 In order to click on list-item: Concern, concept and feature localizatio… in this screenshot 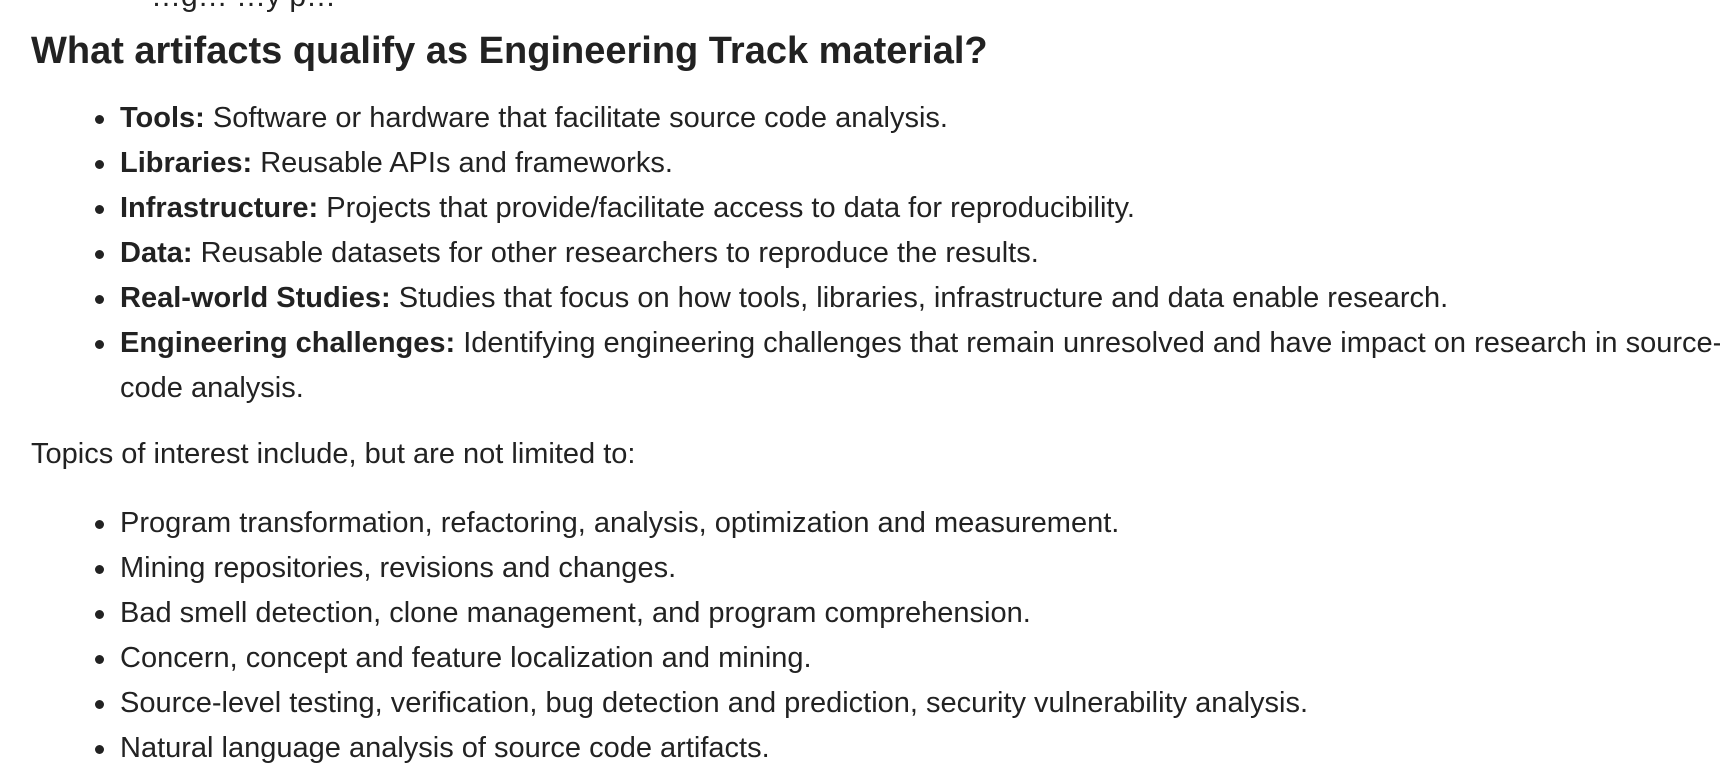, I will do `click(861, 658)`.